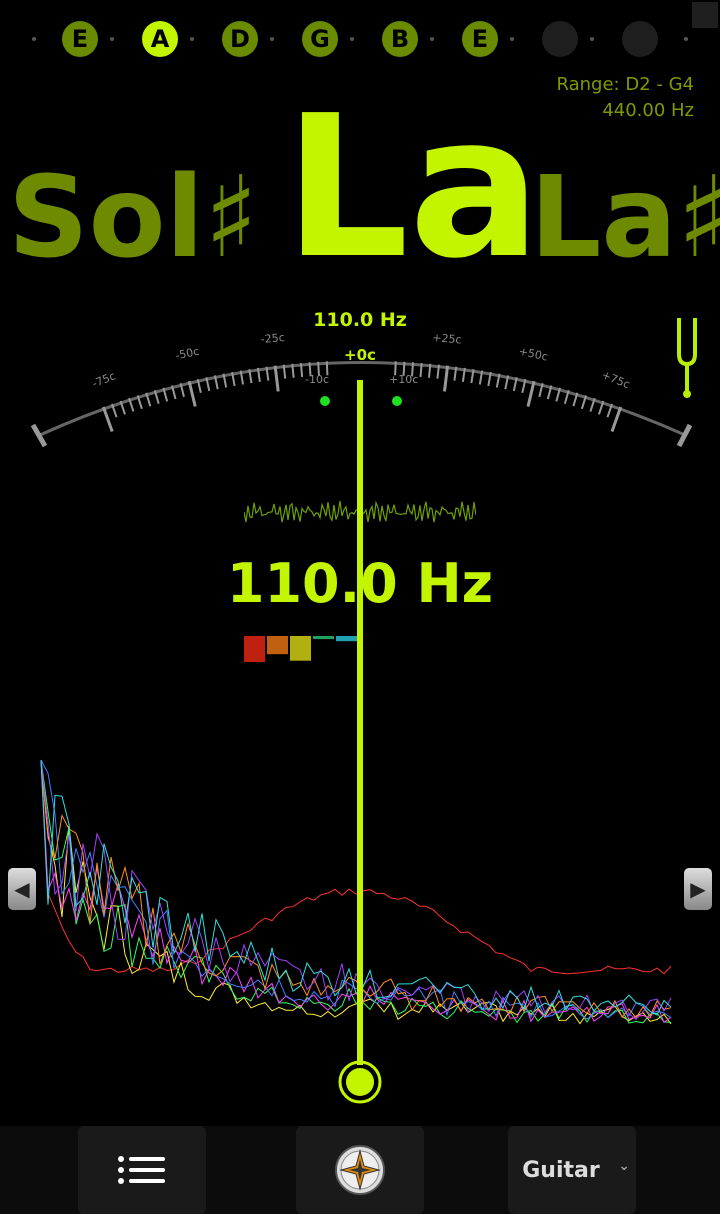 The height and width of the screenshot is (1214, 720). I want to click on next-arrow-button: ▶, so click(698, 889).